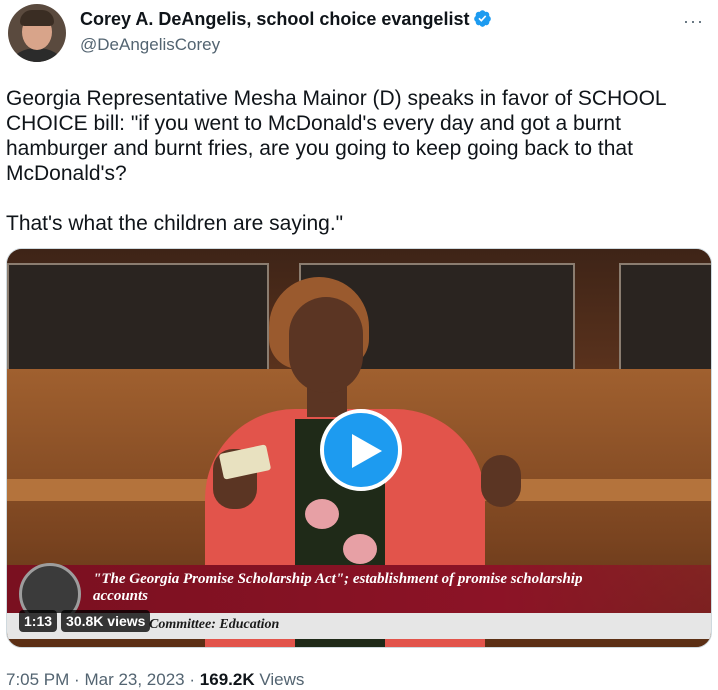 The width and height of the screenshot is (718, 690). What do you see at coordinates (37, 33) in the screenshot?
I see `avatar` at bounding box center [37, 33].